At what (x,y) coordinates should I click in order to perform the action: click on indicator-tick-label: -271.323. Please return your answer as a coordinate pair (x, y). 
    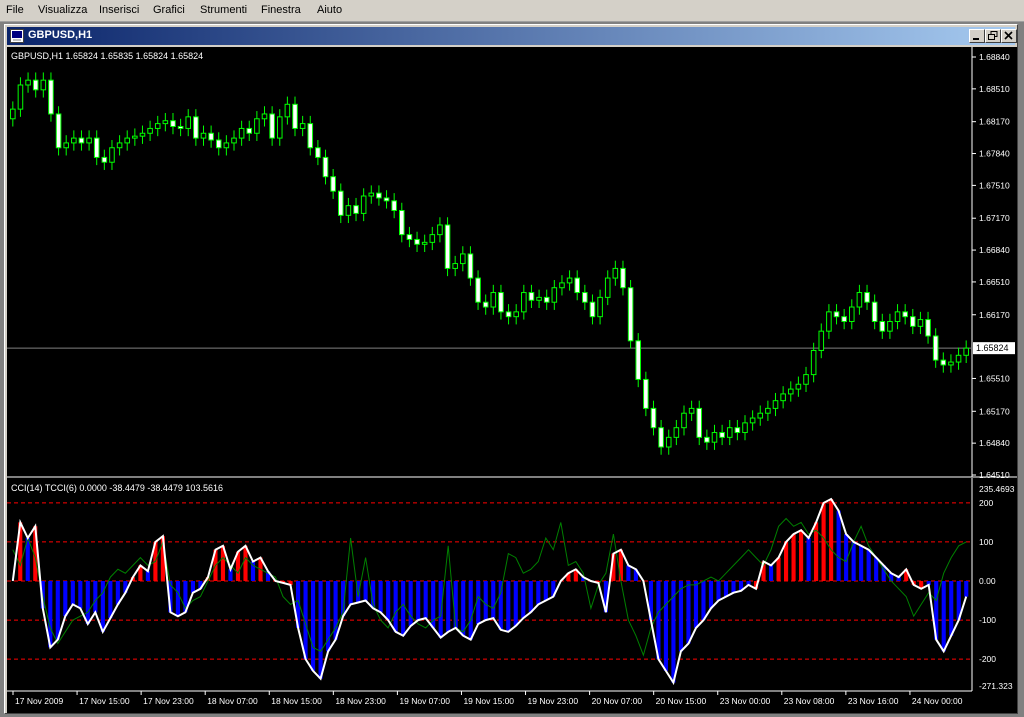
    Looking at the image, I should click on (996, 686).